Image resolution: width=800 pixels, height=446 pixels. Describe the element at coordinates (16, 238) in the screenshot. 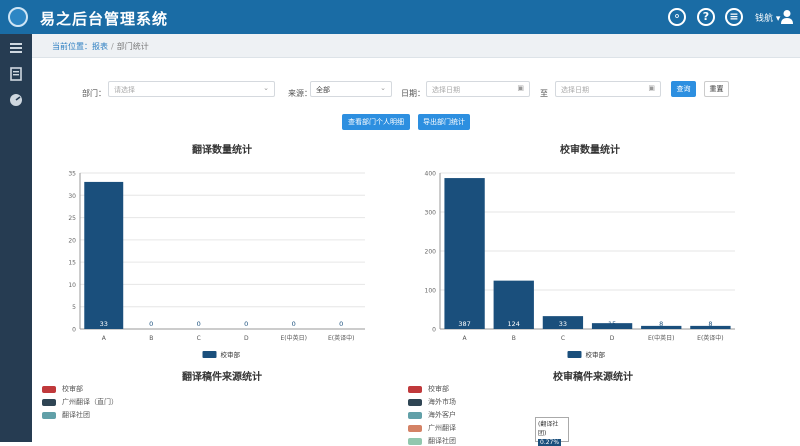

I see `sidebar` at that location.